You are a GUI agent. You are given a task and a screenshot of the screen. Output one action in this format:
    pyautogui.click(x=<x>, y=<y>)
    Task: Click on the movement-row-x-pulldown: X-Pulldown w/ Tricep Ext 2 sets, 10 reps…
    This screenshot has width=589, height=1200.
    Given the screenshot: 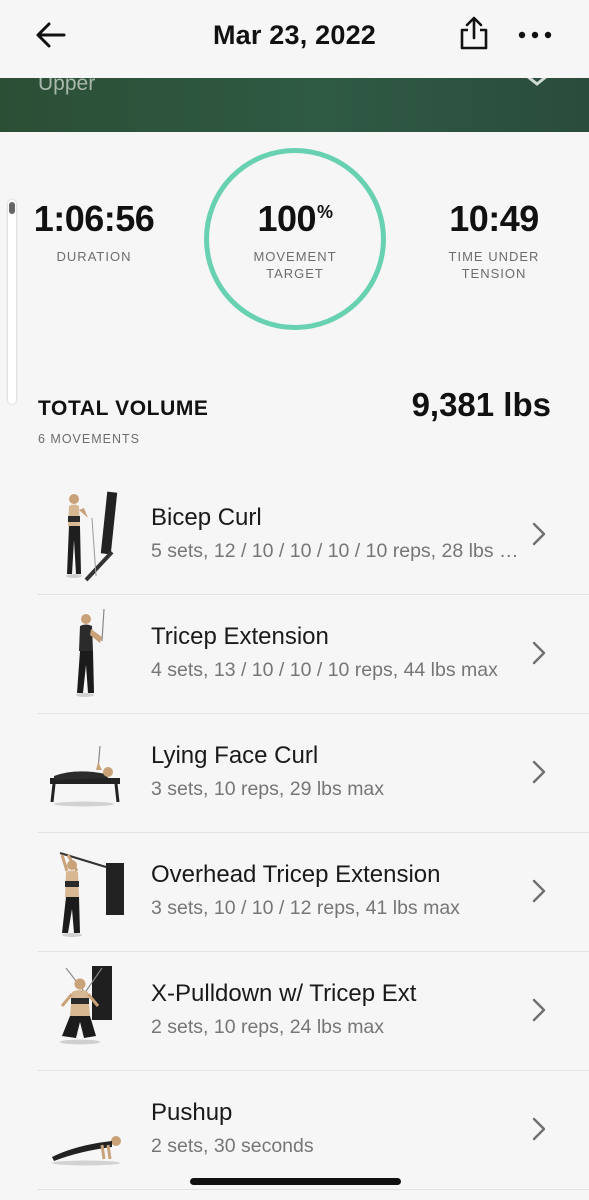 What is the action you would take?
    pyautogui.click(x=313, y=1011)
    